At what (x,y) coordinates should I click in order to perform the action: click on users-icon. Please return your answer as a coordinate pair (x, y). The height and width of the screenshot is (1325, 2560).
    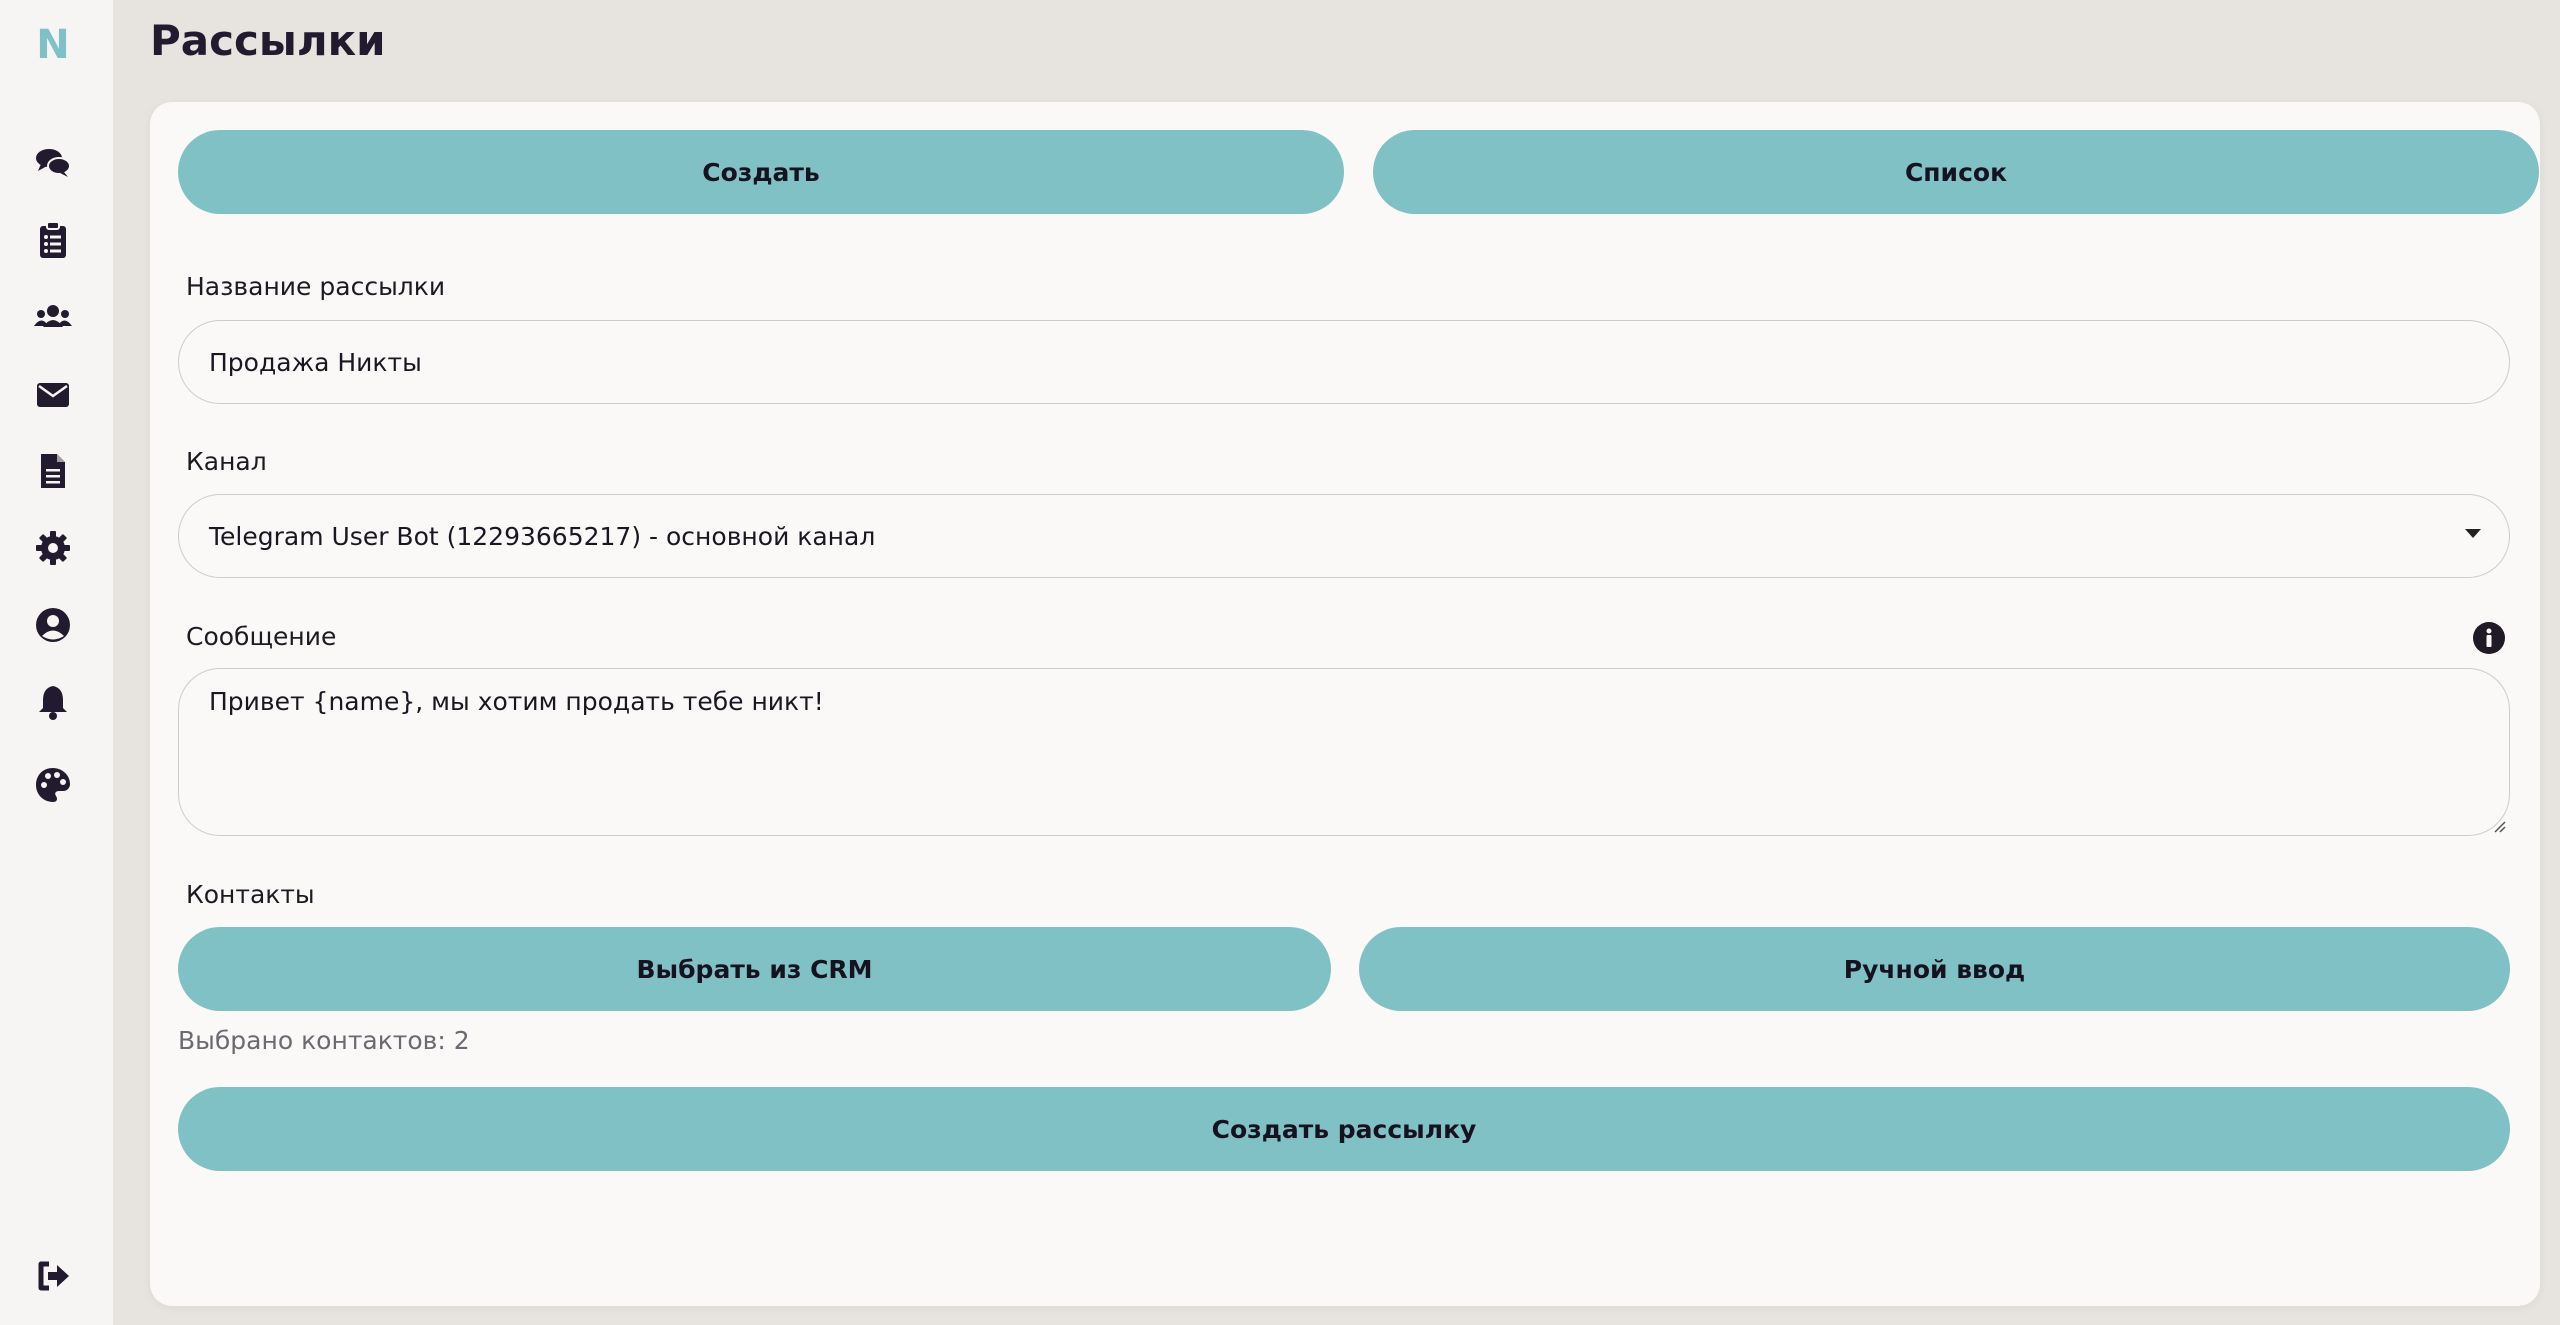
    Looking at the image, I should click on (53, 317).